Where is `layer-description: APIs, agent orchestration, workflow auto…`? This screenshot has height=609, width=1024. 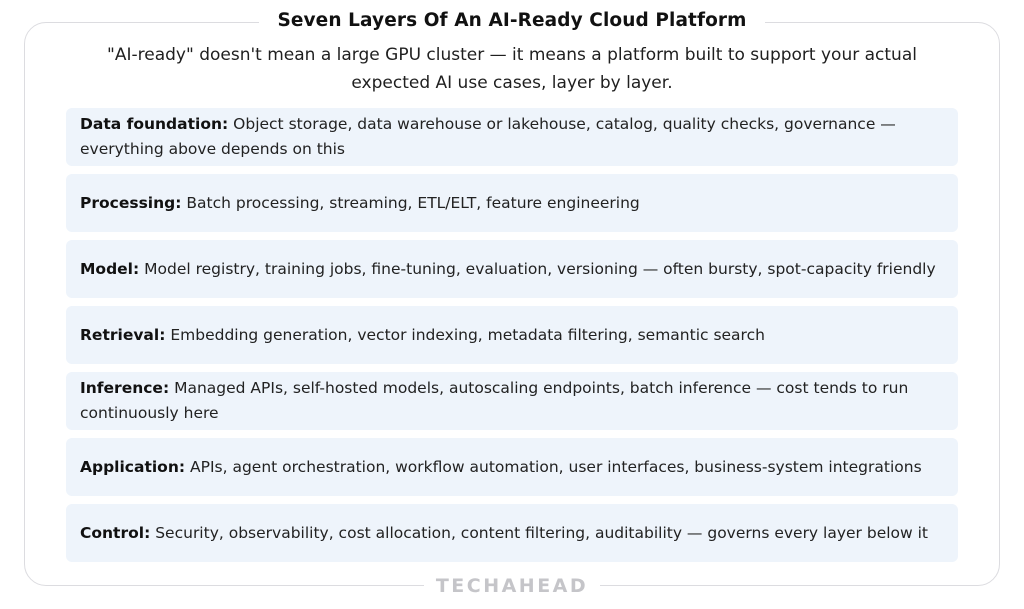 layer-description: APIs, agent orchestration, workflow auto… is located at coordinates (556, 466).